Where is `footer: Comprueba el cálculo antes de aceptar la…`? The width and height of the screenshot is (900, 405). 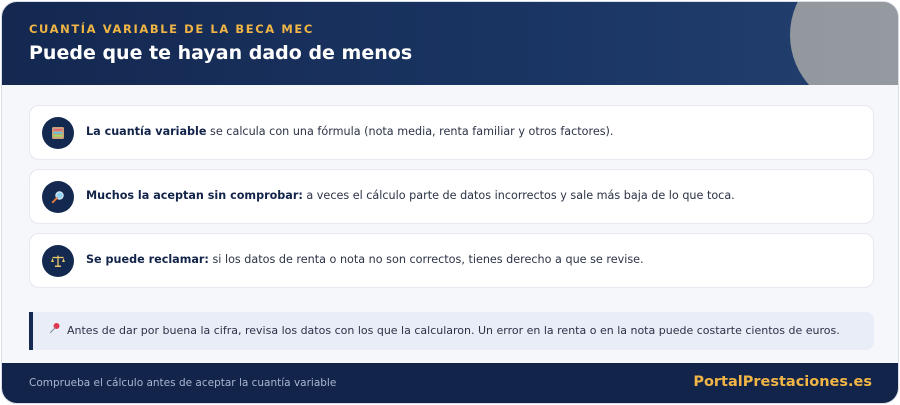 footer: Comprueba el cálculo antes de aceptar la… is located at coordinates (450, 383).